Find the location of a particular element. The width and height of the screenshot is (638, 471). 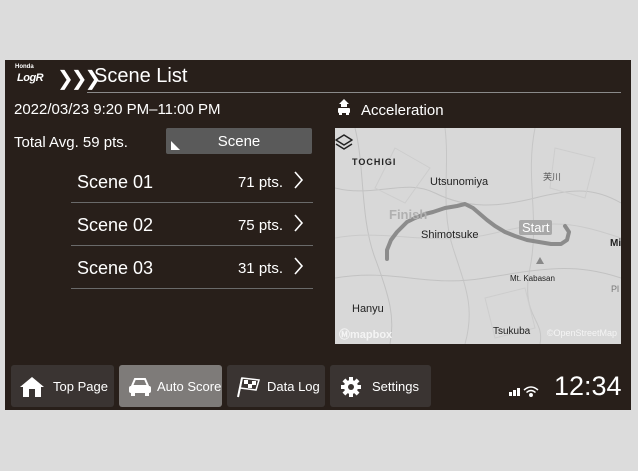

header: Honda LogR ❯❯❯ Scene List is located at coordinates (318, 76).